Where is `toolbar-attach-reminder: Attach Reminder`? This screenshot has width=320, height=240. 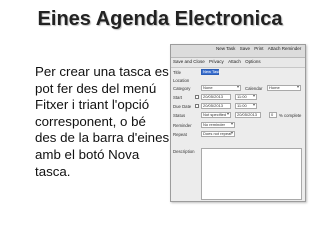
toolbar-attach-reminder: Attach Reminder is located at coordinates (285, 48).